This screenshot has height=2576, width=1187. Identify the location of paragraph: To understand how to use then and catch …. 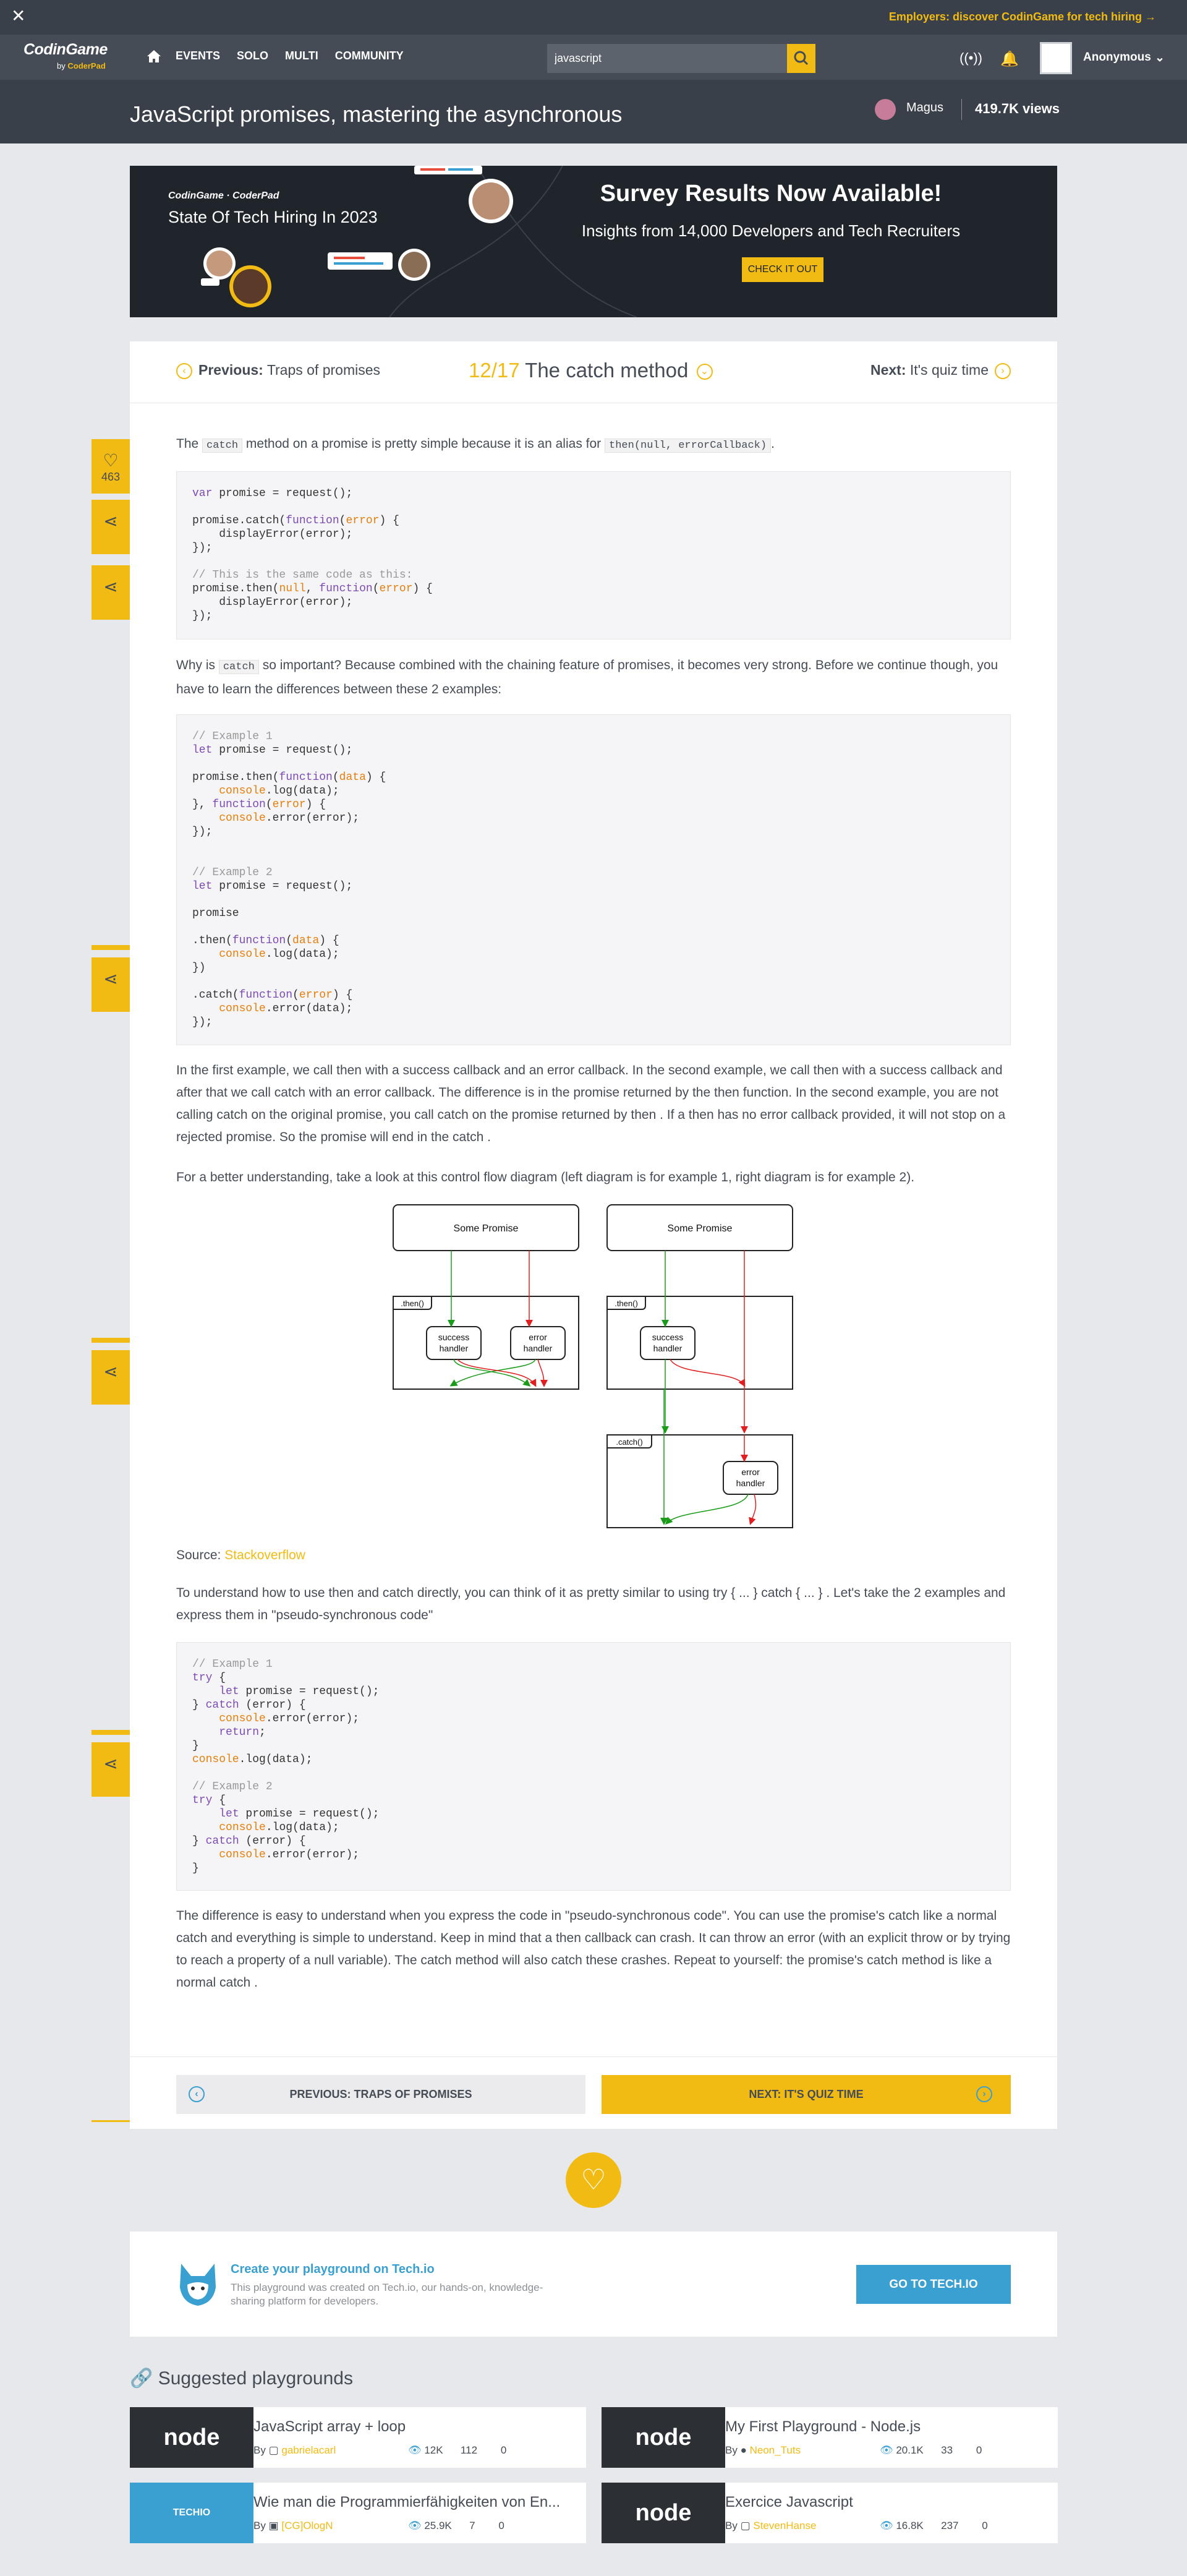
(591, 1604).